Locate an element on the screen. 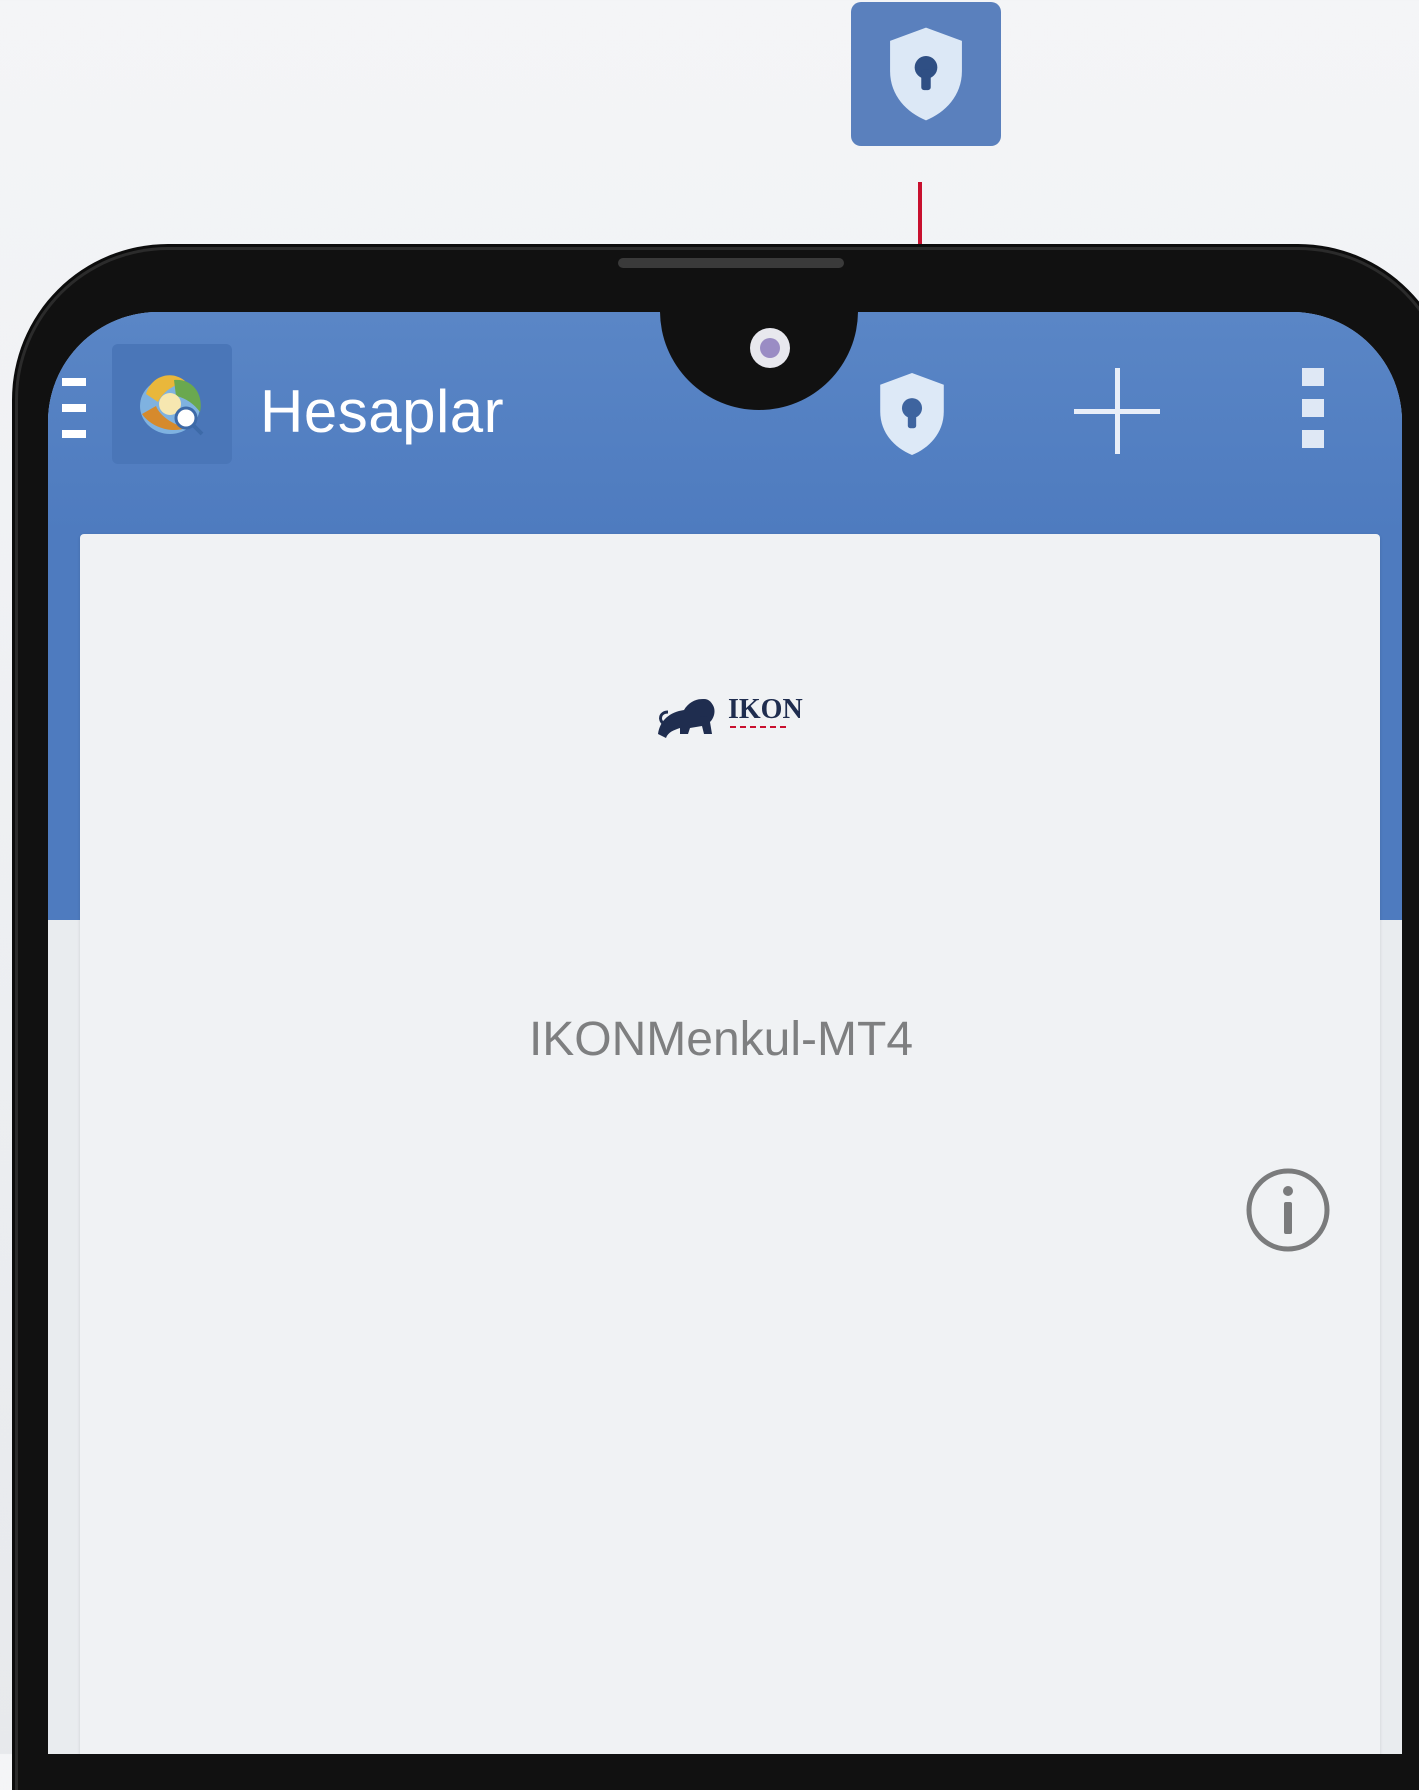  hamburger-icon is located at coordinates (74, 408).